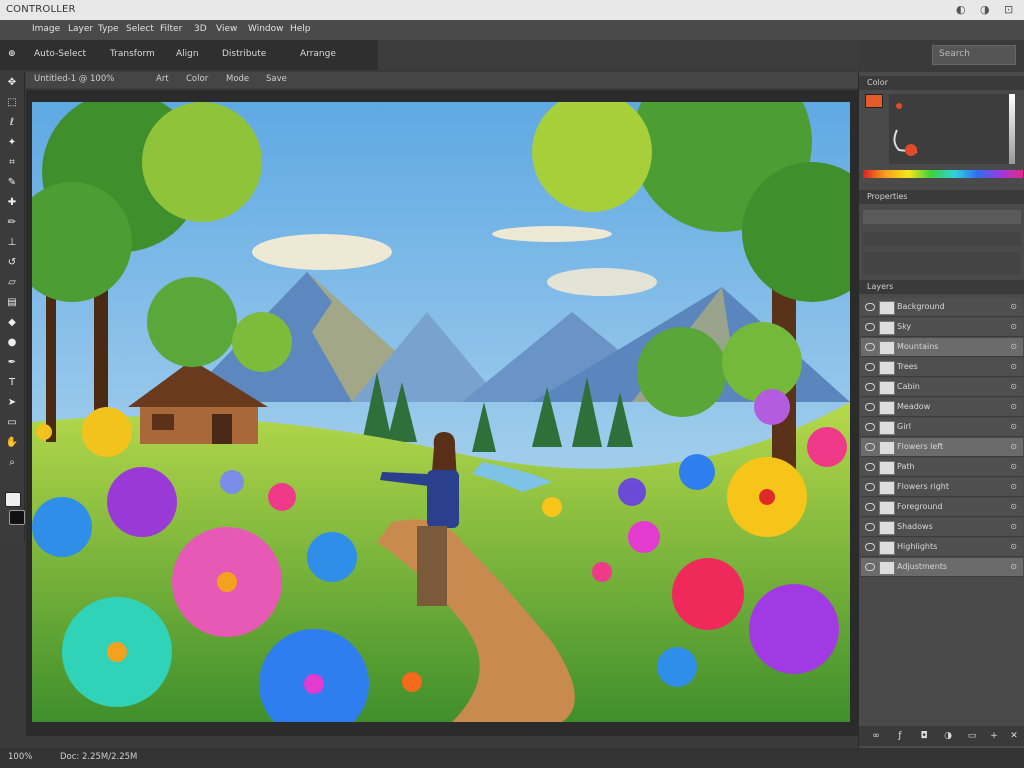  Describe the element at coordinates (942, 327) in the screenshot. I see `layer-row: Sky ⊙` at that location.